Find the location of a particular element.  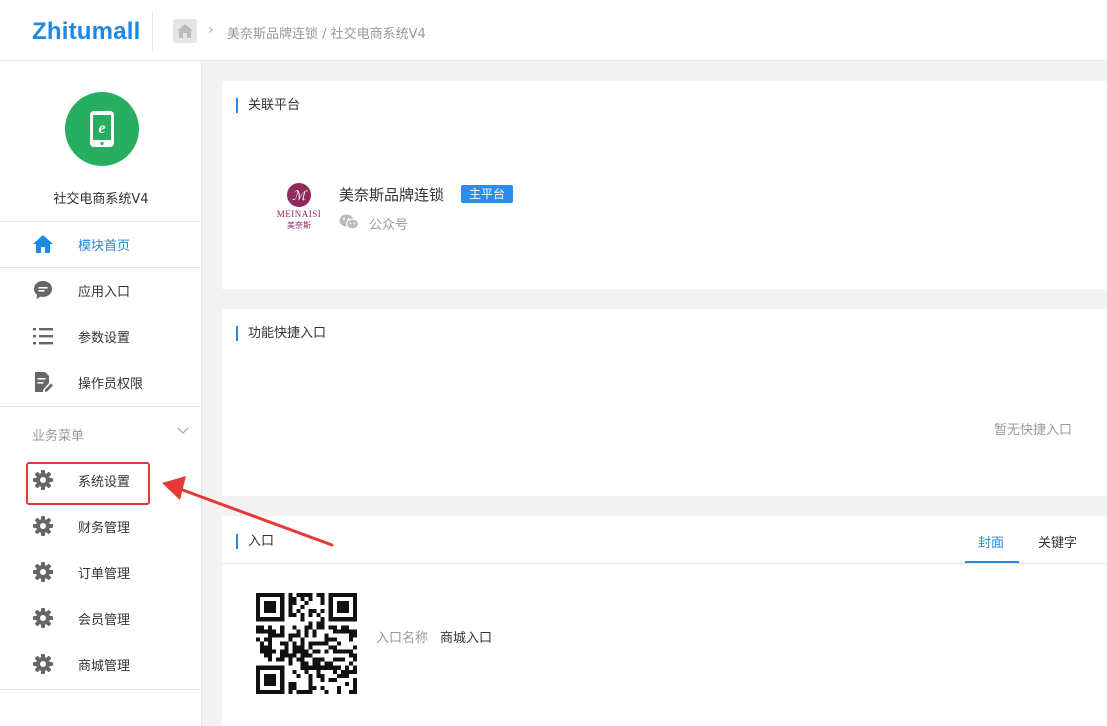

sidebar-item-params: 参数设置 is located at coordinates (101, 336).